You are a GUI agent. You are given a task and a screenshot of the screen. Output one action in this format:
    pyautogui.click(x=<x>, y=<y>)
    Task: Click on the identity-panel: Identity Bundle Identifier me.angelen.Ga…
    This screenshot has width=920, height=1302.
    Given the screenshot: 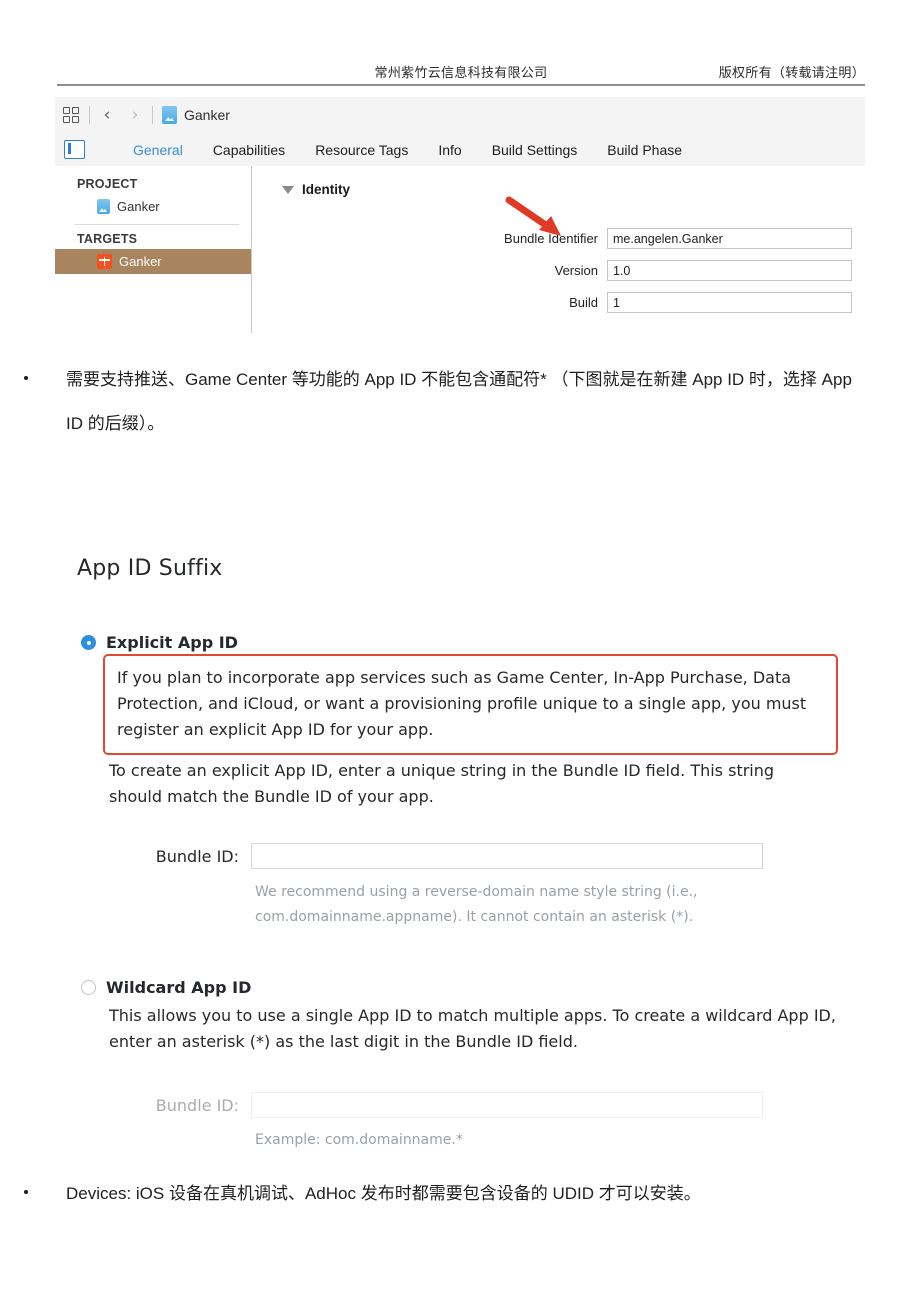 What is the action you would take?
    pyautogui.click(x=558, y=249)
    